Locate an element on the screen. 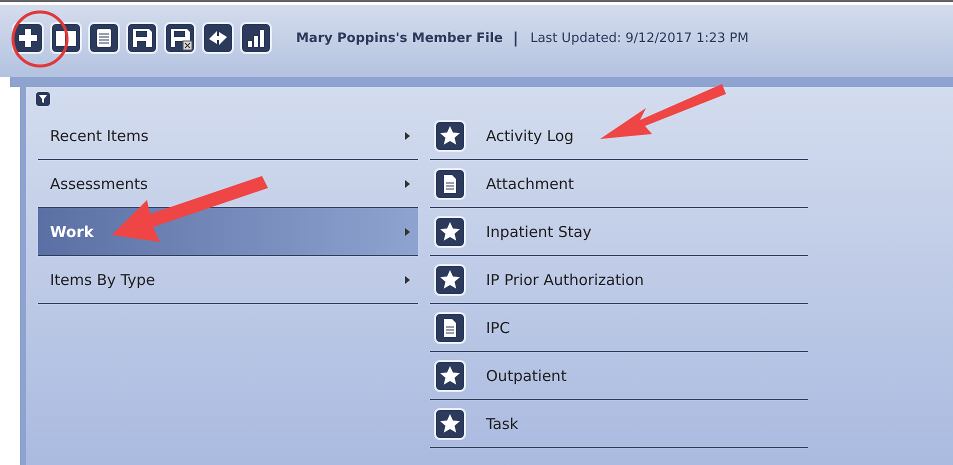 The width and height of the screenshot is (953, 465). menu-item: Items By Type is located at coordinates (228, 280).